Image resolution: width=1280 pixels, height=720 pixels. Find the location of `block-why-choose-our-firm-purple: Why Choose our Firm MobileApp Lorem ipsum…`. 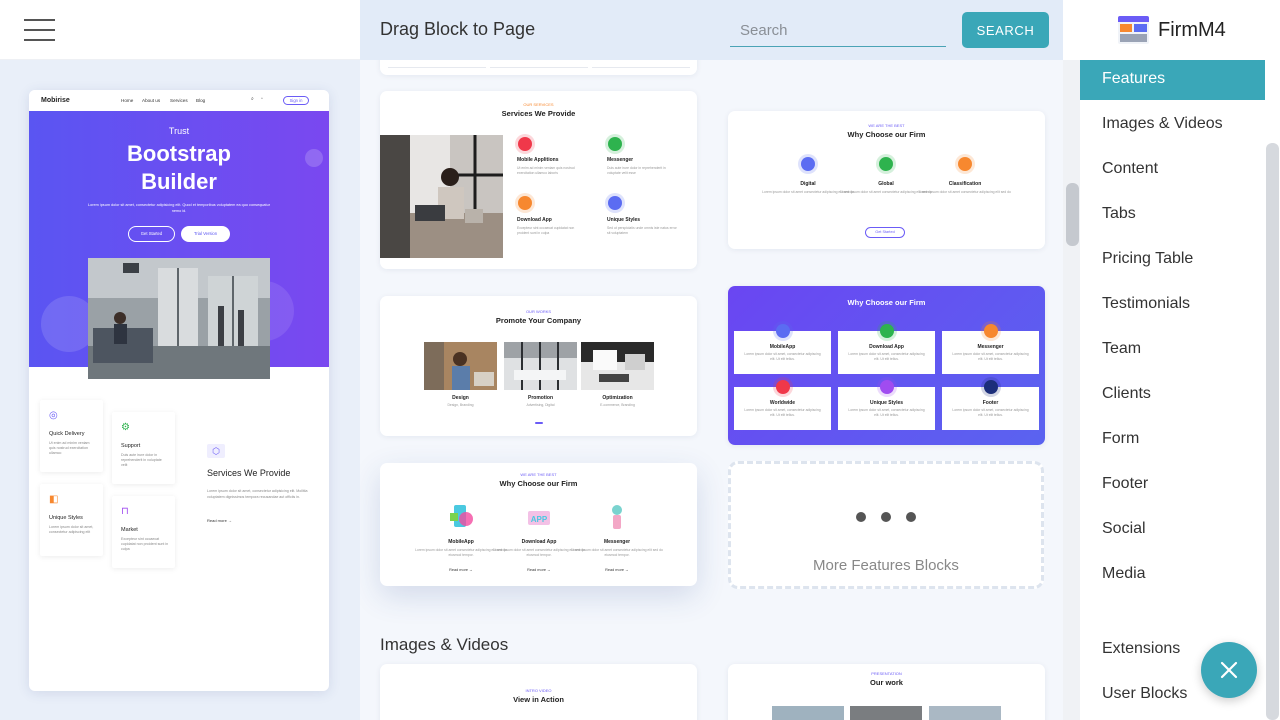

block-why-choose-our-firm-purple: Why Choose our Firm MobileApp Lorem ipsum… is located at coordinates (886, 365).